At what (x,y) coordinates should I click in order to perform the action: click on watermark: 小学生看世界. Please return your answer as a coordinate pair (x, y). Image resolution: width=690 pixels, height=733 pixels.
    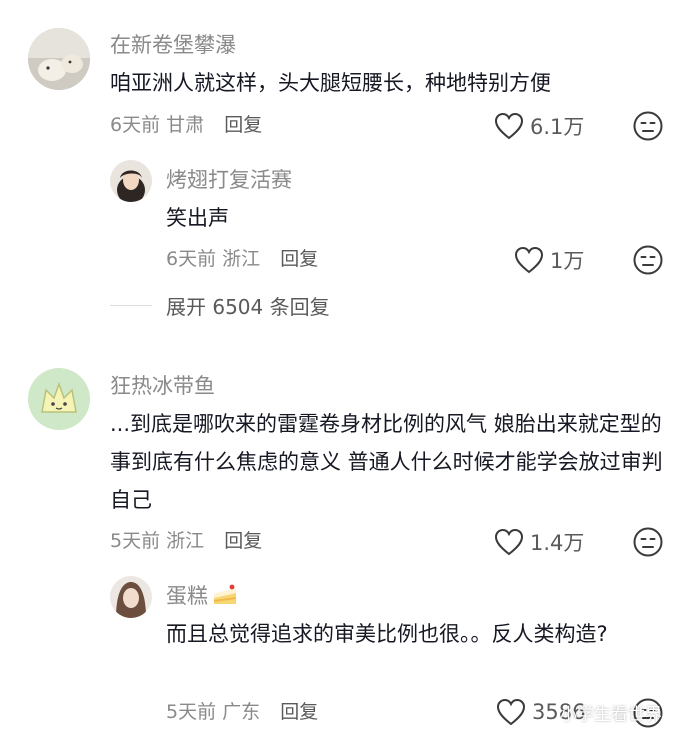
    Looking at the image, I should click on (611, 715).